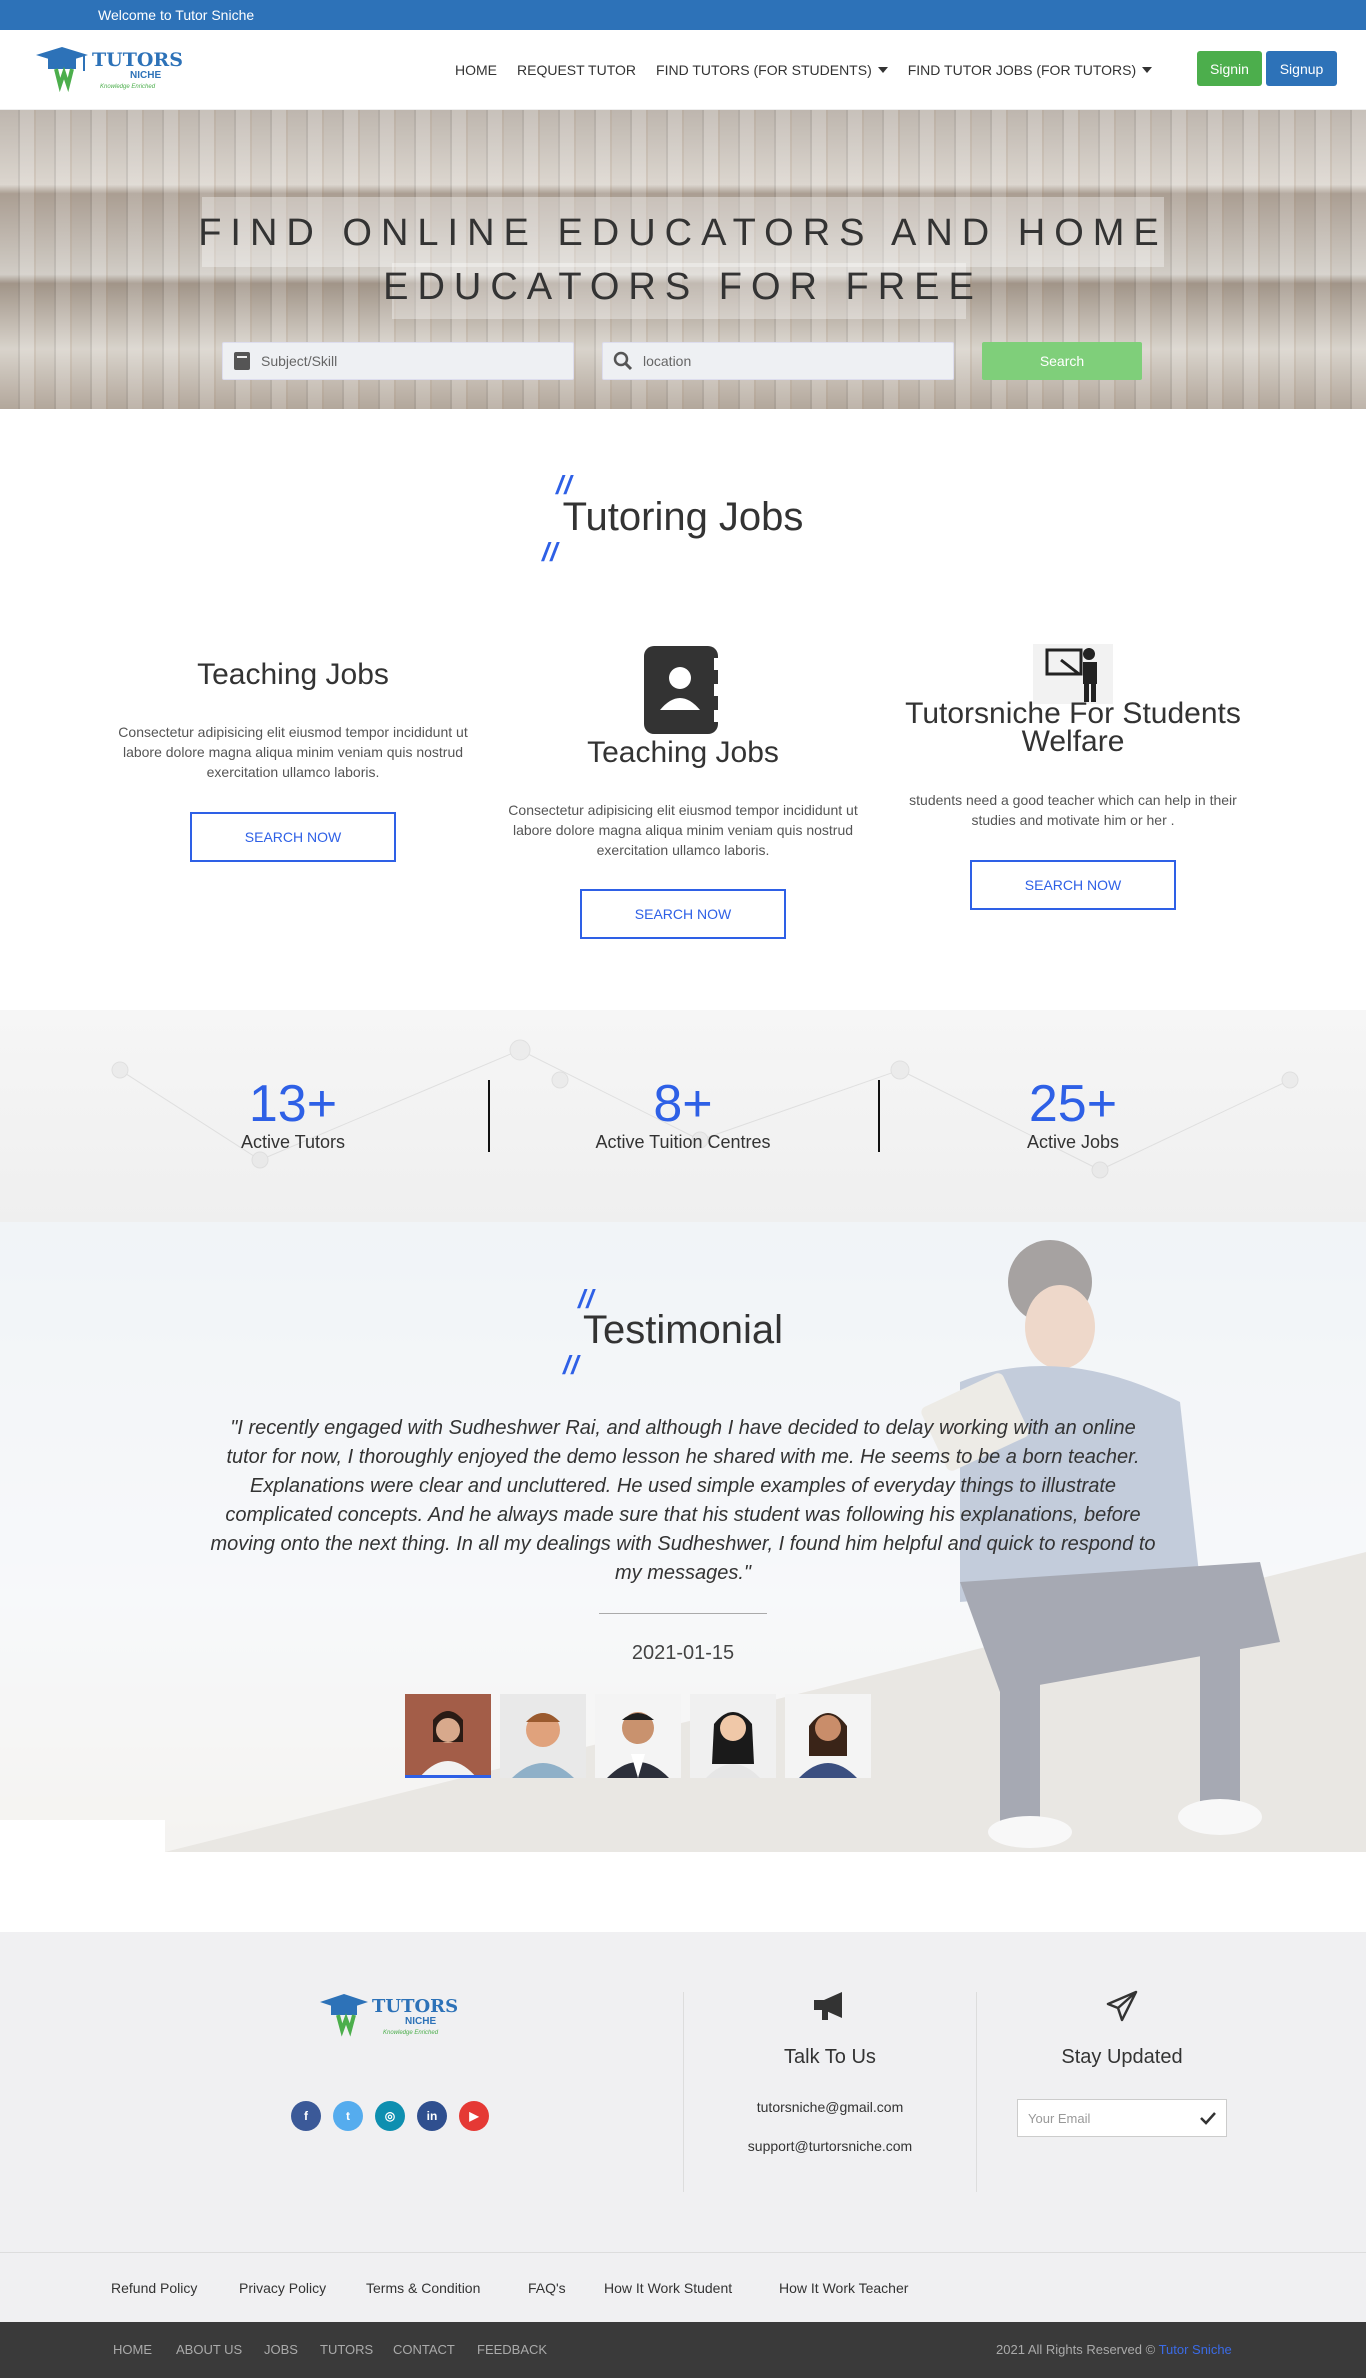  Describe the element at coordinates (683, 1330) in the screenshot. I see `testimonial-title: Testimonial` at that location.